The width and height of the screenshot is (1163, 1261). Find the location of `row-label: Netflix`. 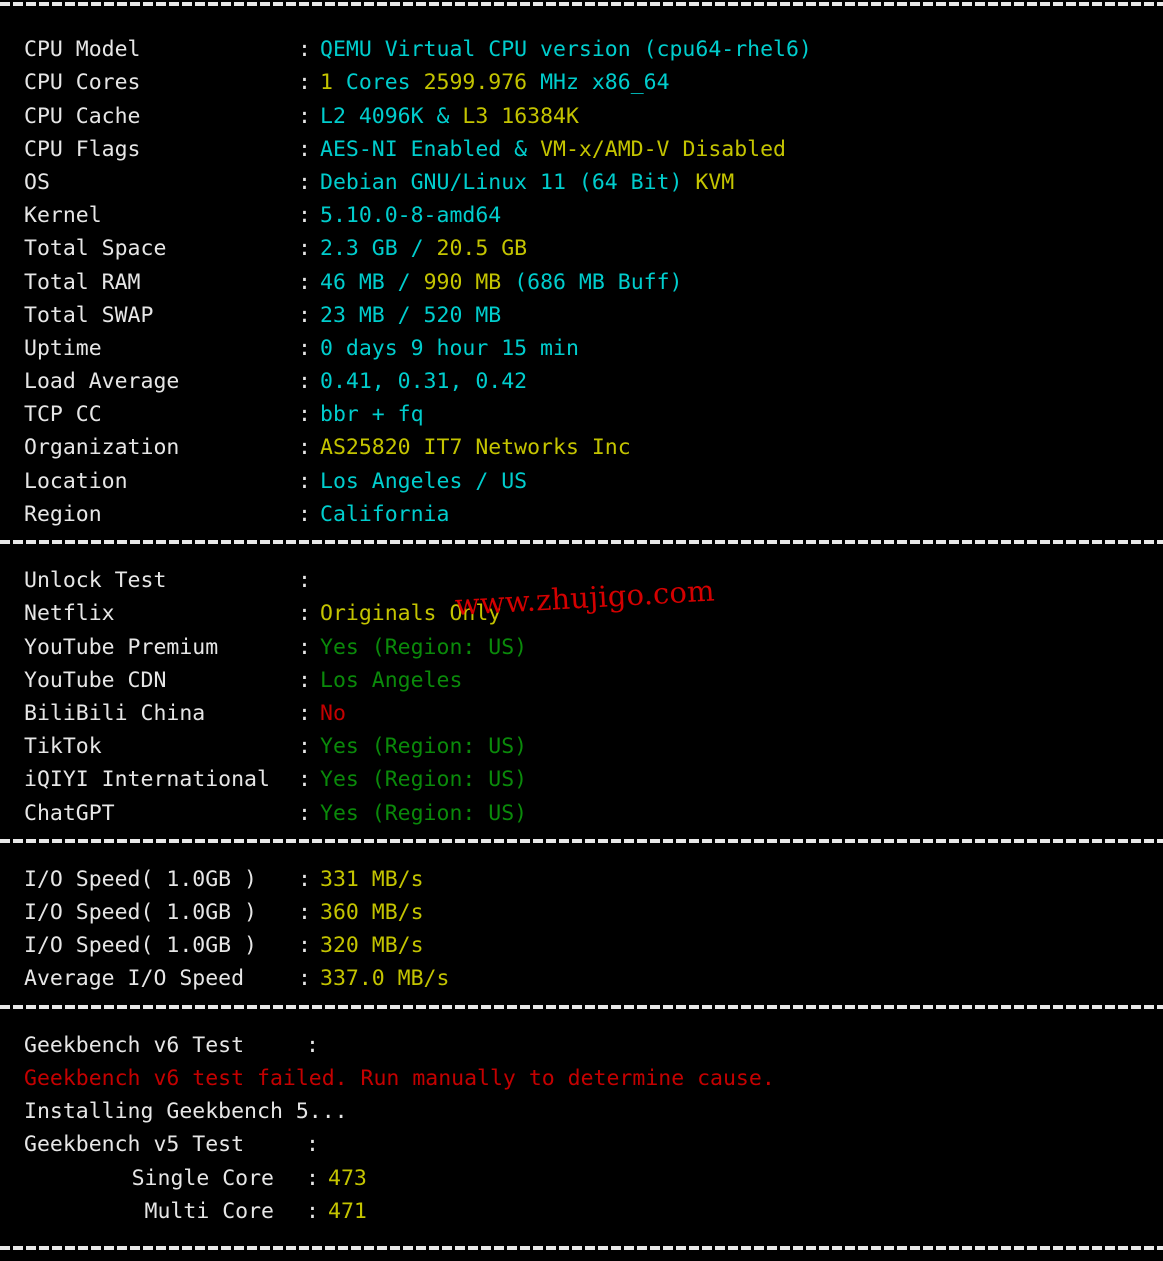

row-label: Netflix is located at coordinates (69, 614).